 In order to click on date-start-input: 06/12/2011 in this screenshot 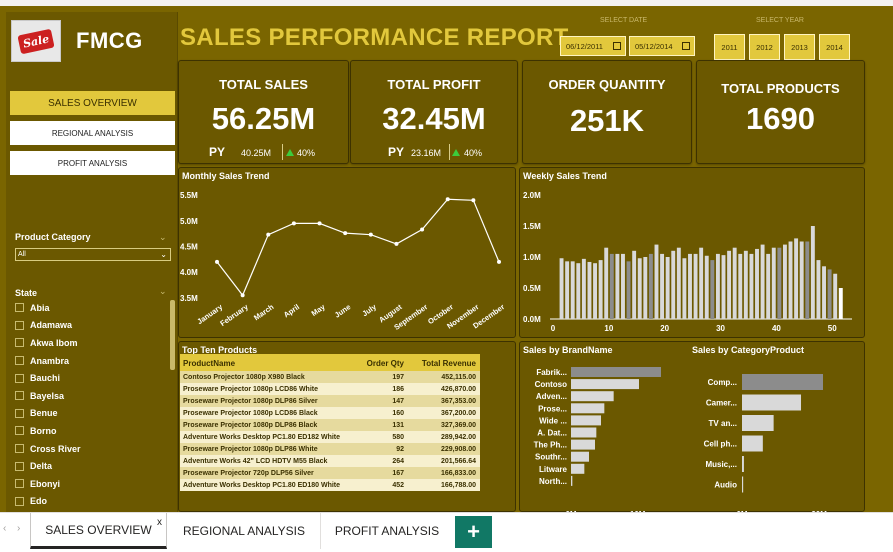, I will do `click(593, 46)`.